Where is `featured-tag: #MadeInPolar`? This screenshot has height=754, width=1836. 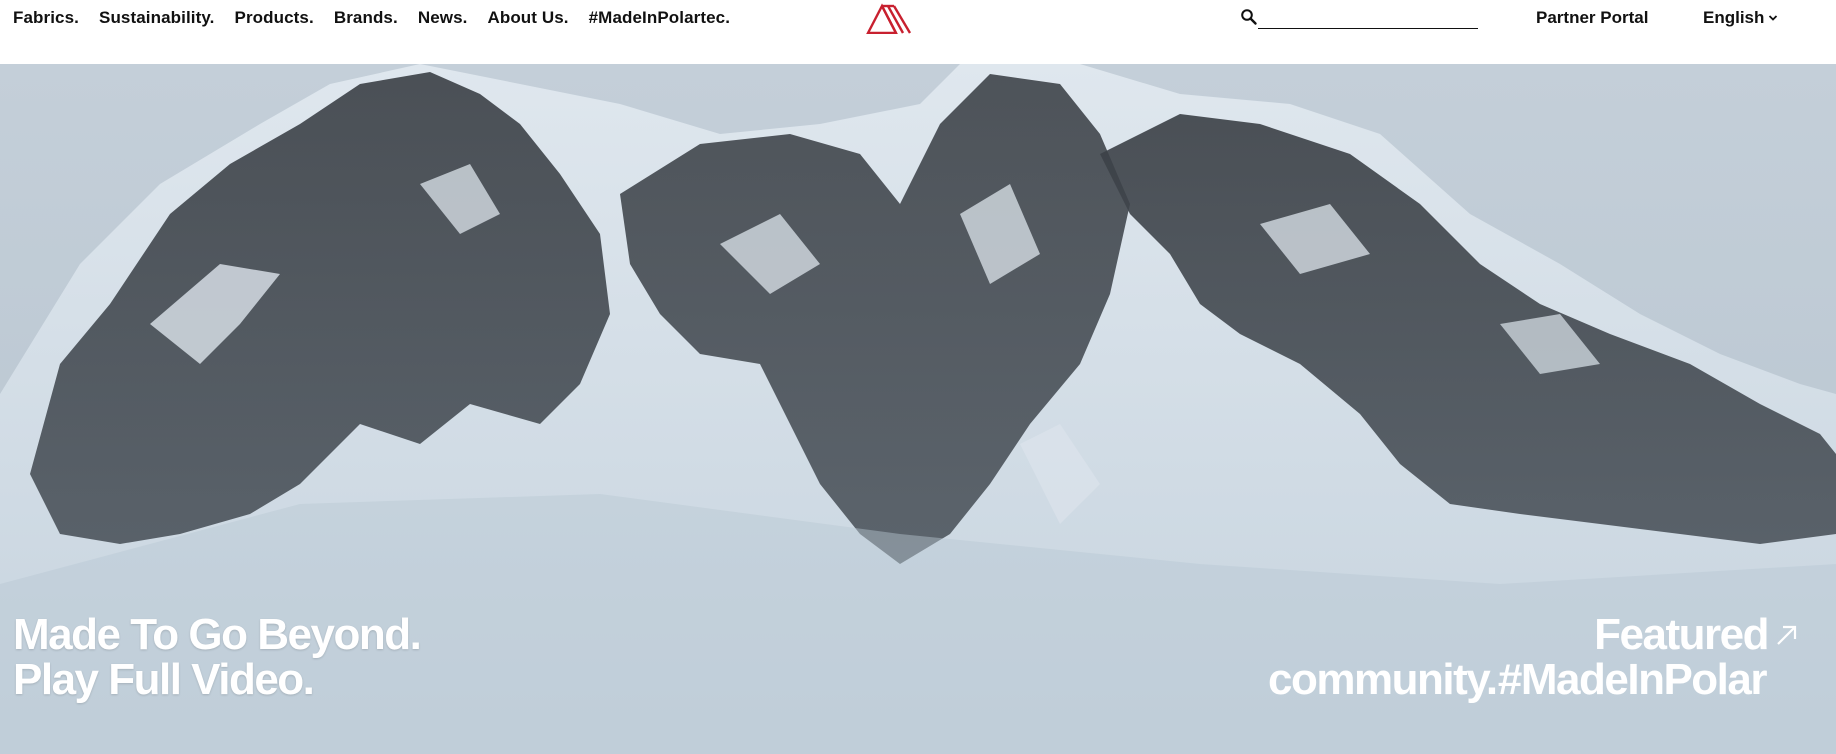
featured-tag: #MadeInPolar is located at coordinates (1632, 679).